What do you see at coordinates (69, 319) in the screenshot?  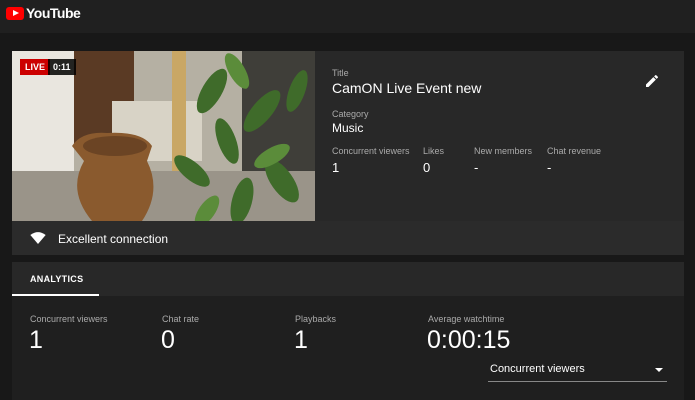 I see `metric-label-concurrent-viewers: Concurrent viewers` at bounding box center [69, 319].